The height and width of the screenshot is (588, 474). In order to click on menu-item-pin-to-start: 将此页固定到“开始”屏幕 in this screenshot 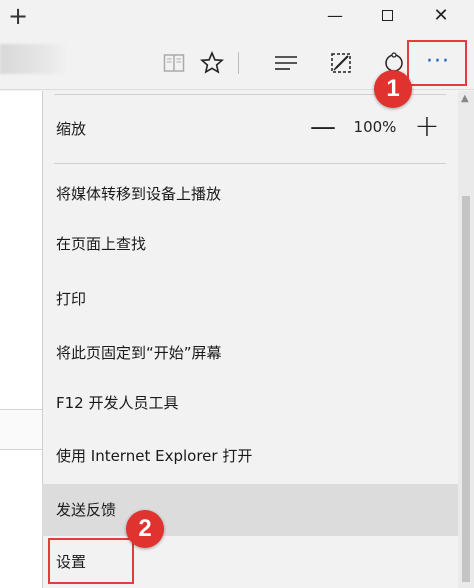, I will do `click(250, 353)`.